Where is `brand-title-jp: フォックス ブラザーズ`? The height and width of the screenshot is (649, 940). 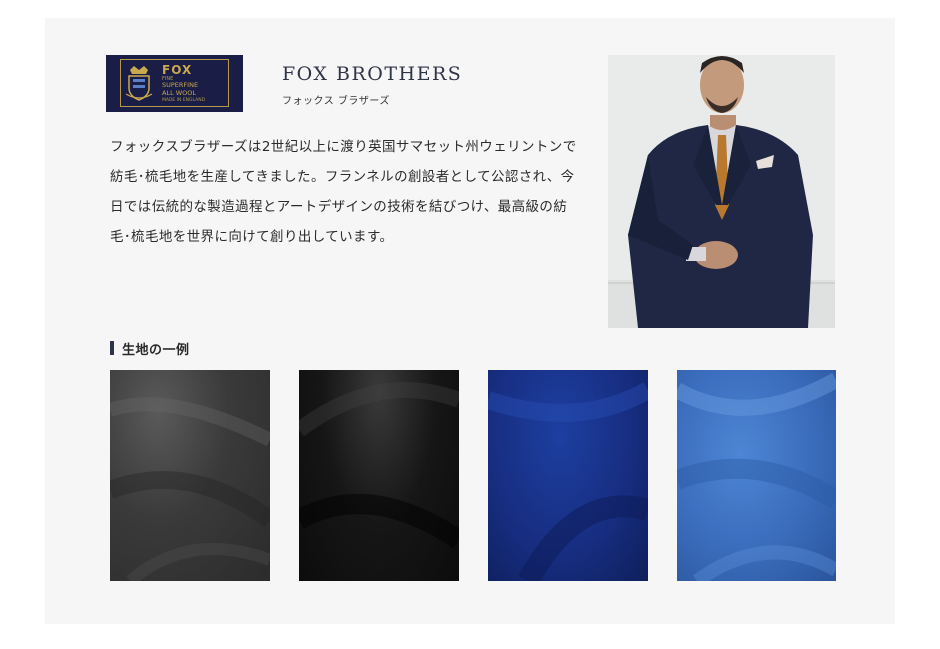
brand-title-jp: フォックス ブラザーズ is located at coordinates (336, 101).